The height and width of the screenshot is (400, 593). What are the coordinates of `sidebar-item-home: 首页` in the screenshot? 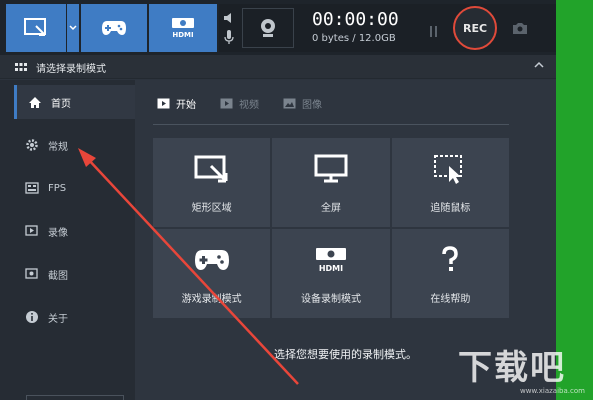 It's located at (74, 102).